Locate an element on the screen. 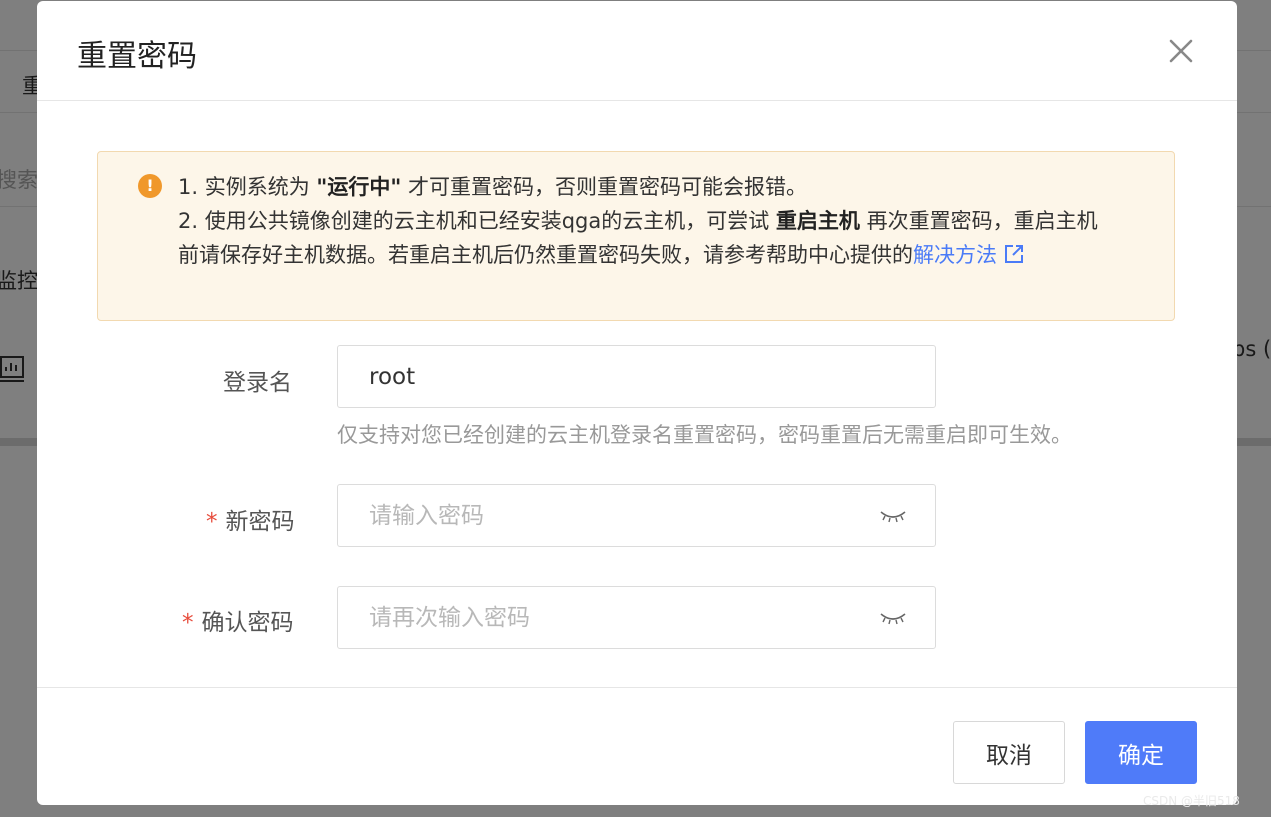  watermark: CSDN @半旧518 is located at coordinates (1191, 801).